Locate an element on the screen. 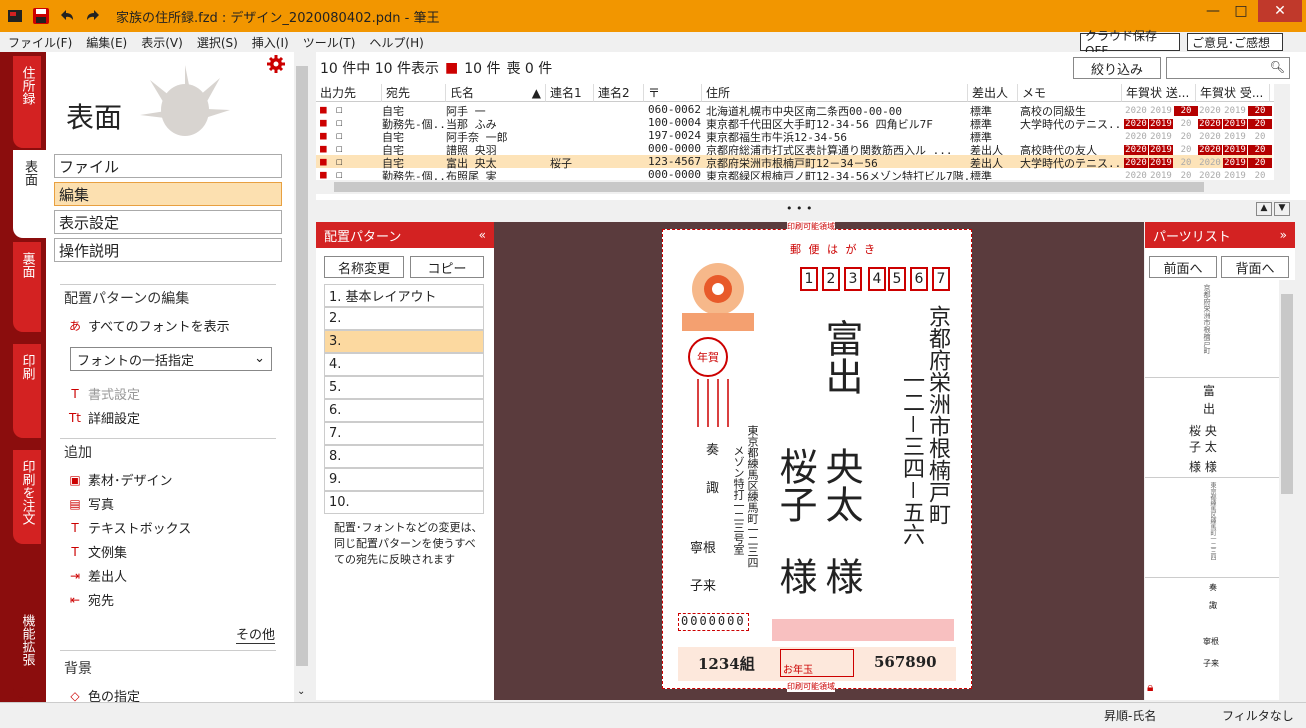 The height and width of the screenshot is (728, 1306). parts-scrollbar is located at coordinates (1287, 490).